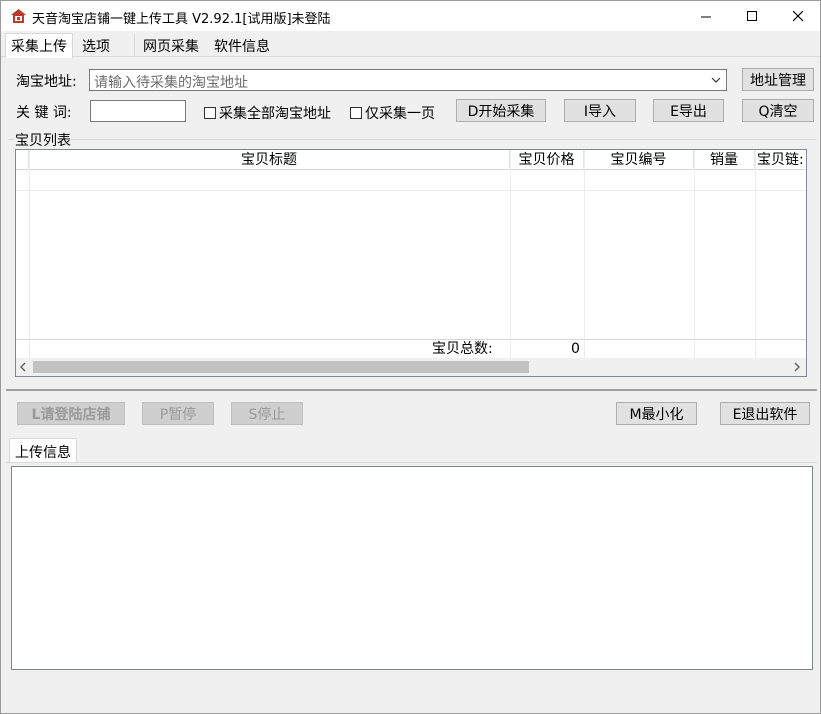 Image resolution: width=821 pixels, height=714 pixels. What do you see at coordinates (410, 16) in the screenshot?
I see `title-bar: 天音淘宝店铺一键上传工具 V2.92.1[试用版]未登陆` at bounding box center [410, 16].